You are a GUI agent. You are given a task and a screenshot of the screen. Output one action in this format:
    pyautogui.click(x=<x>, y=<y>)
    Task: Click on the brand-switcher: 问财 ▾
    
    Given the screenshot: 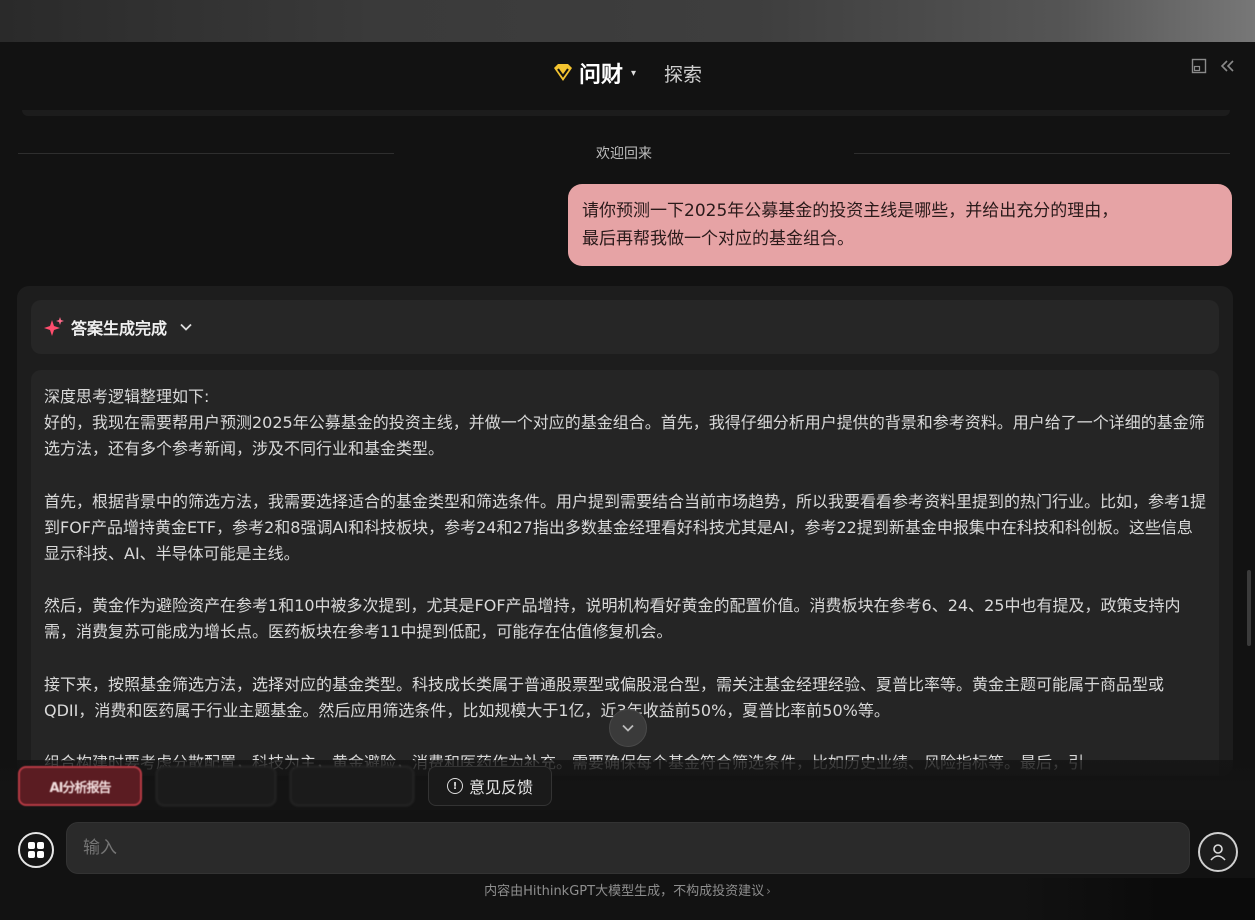 What is the action you would take?
    pyautogui.click(x=594, y=73)
    